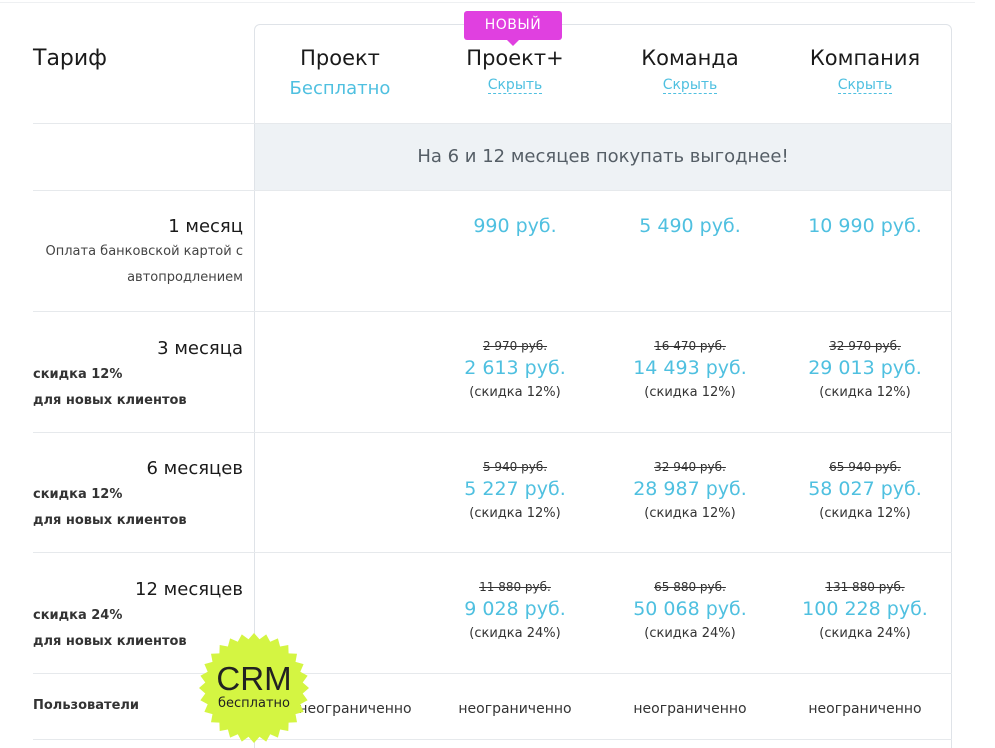 The height and width of the screenshot is (748, 995). What do you see at coordinates (690, 58) in the screenshot?
I see `plan-name: Команда` at bounding box center [690, 58].